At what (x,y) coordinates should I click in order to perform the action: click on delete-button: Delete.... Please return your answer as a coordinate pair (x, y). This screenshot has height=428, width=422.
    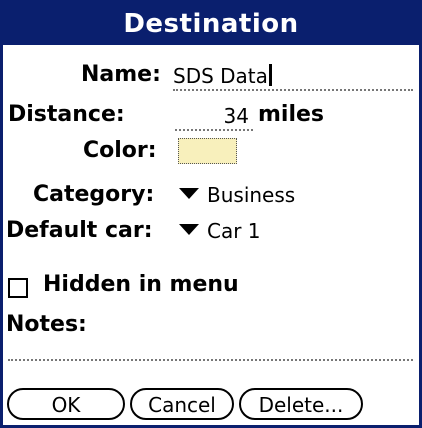
    Looking at the image, I should click on (301, 404).